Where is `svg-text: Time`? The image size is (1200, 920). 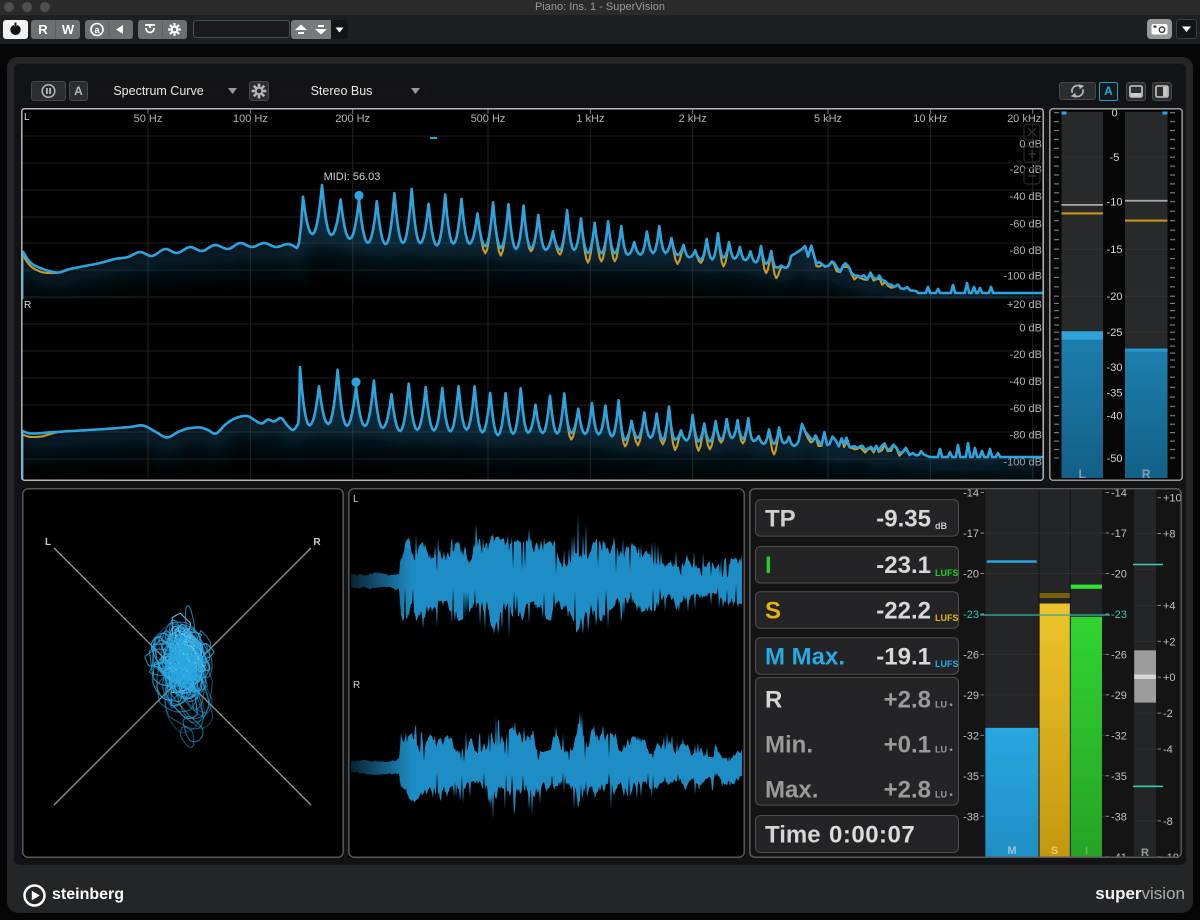 svg-text: Time is located at coordinates (793, 835).